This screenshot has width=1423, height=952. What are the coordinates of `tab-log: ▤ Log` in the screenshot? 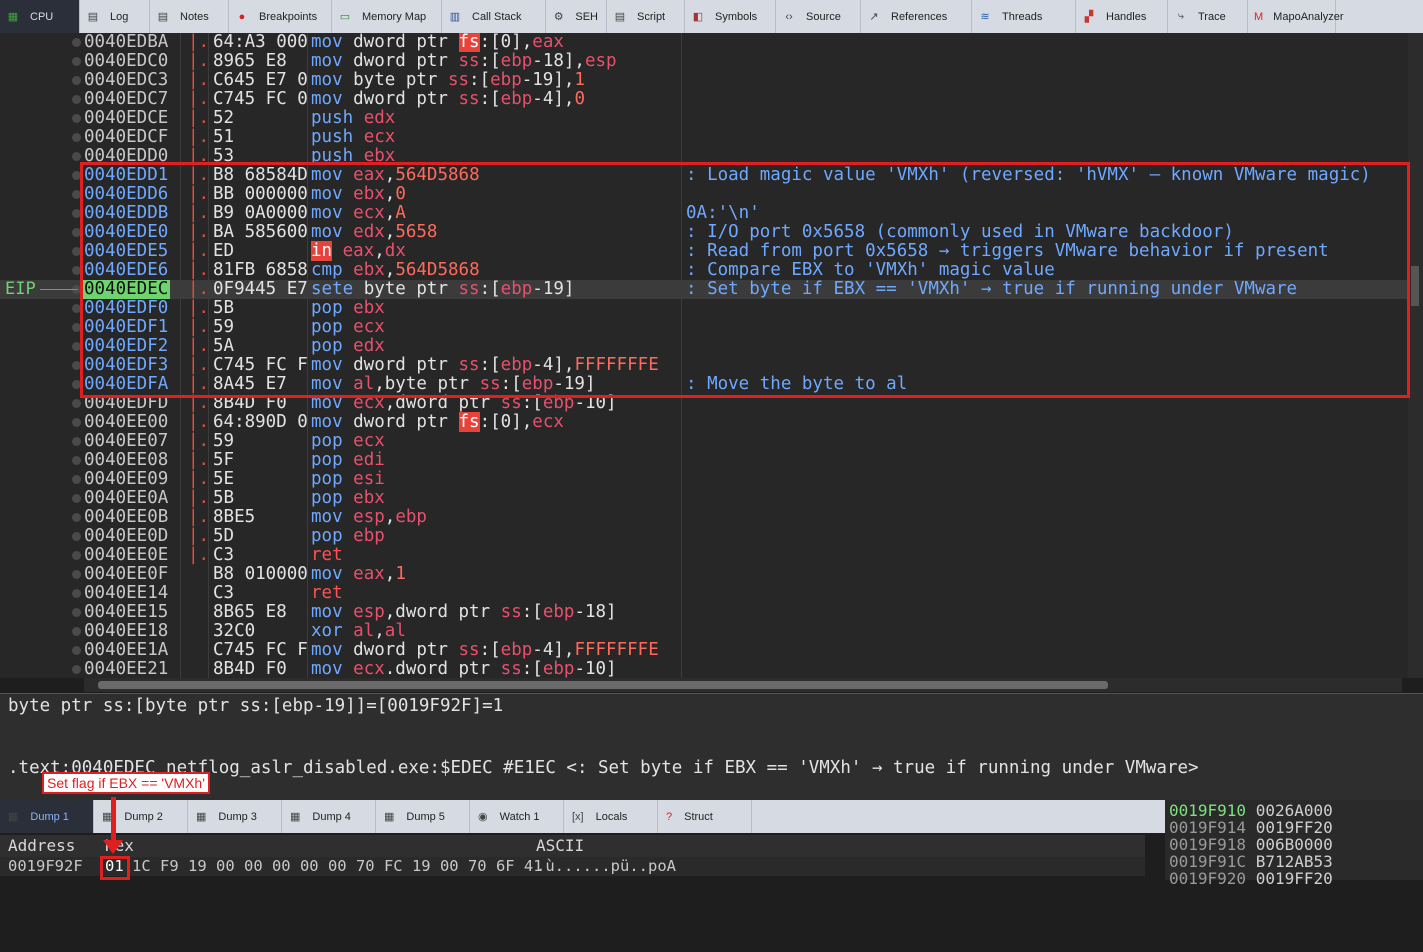 It's located at (115, 16).